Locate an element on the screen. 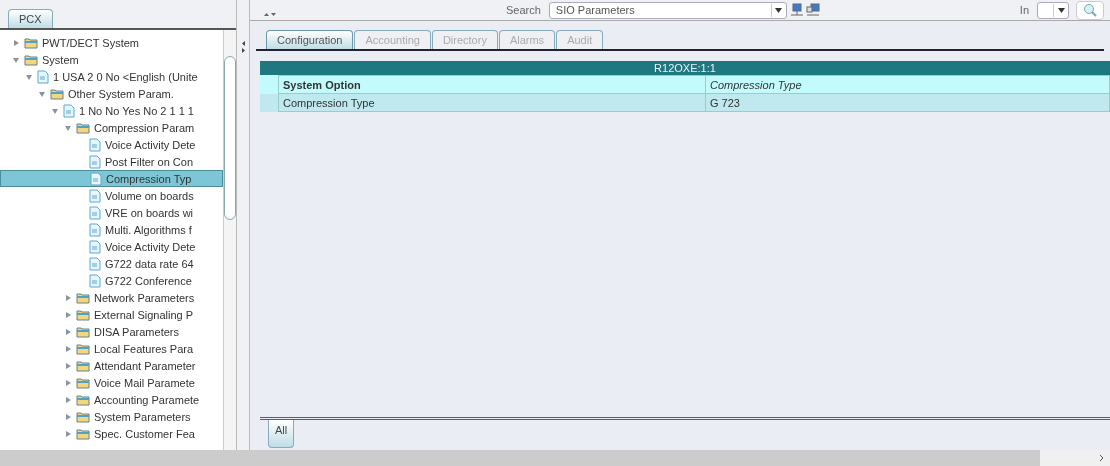 Image resolution: width=1110 pixels, height=466 pixels. tab: PCX is located at coordinates (30, 18).